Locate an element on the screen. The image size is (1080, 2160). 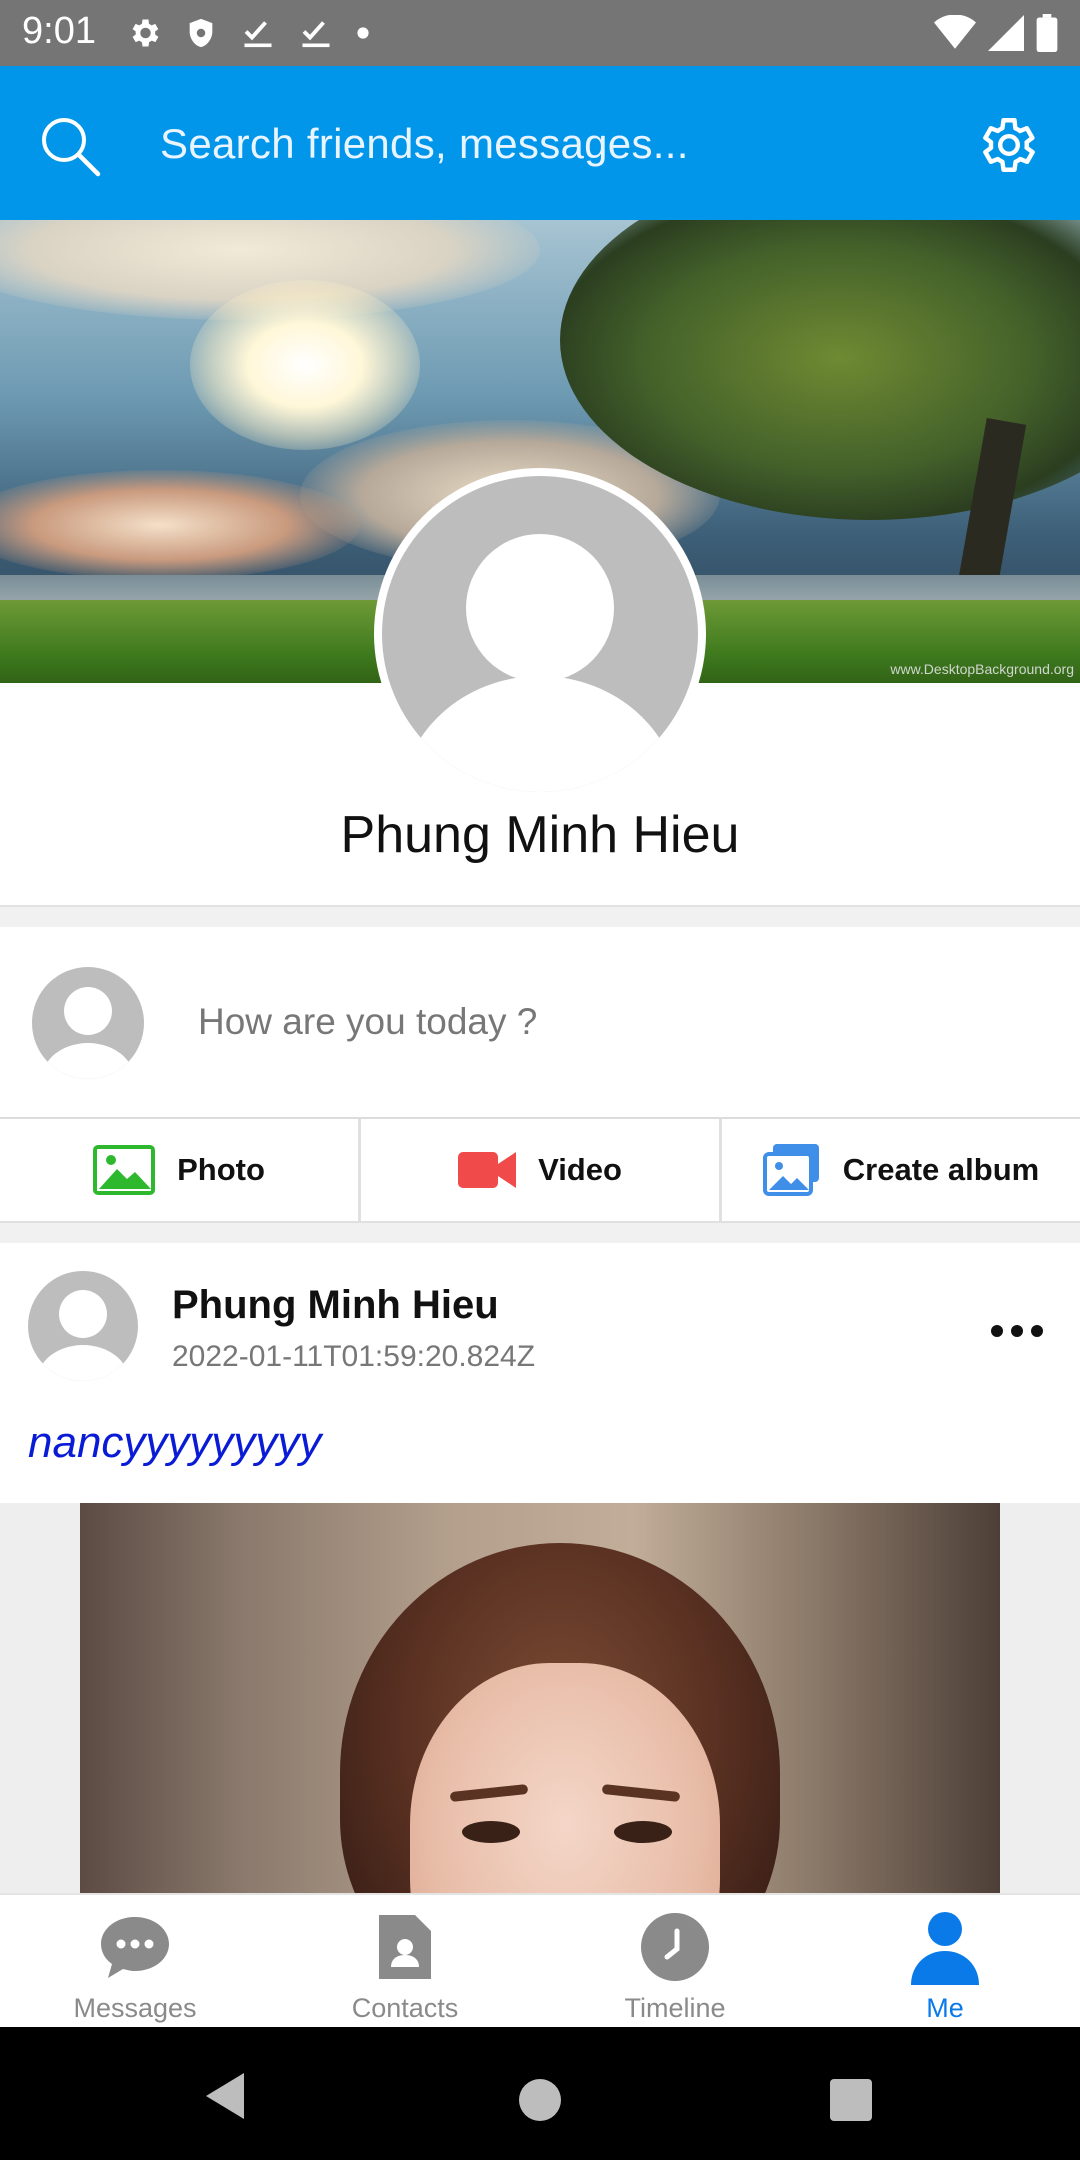
search-icon is located at coordinates (70, 146).